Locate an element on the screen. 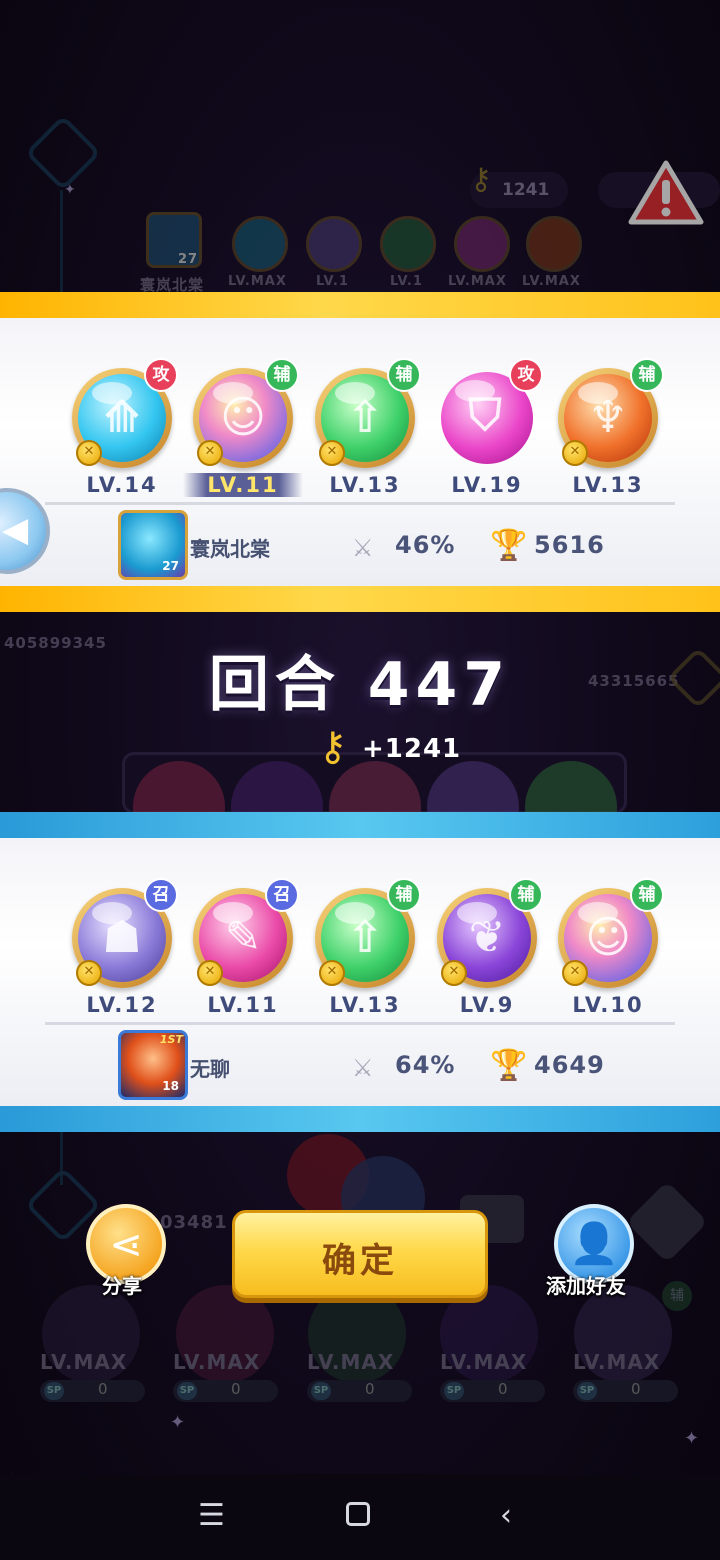 The height and width of the screenshot is (1560, 720). hero-slot: ☺ 辅 LV.11 is located at coordinates (243, 427).